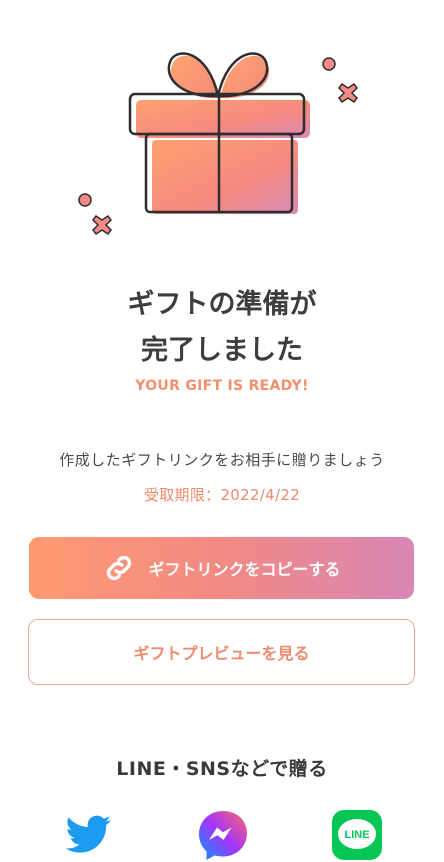 Image resolution: width=444 pixels, height=862 pixels. I want to click on gift-box-illustration, so click(218, 144).